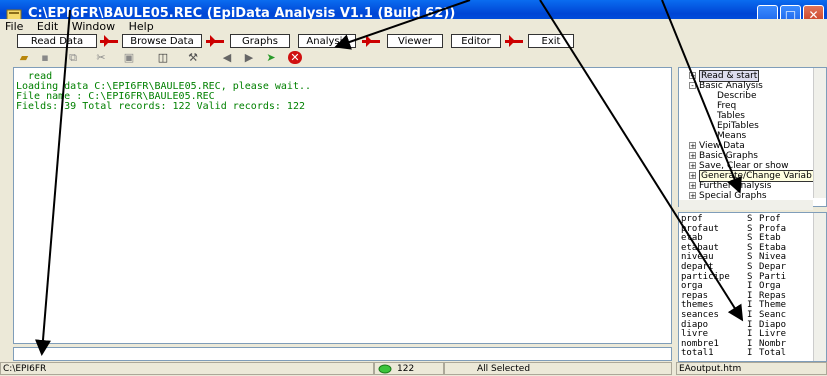 Image resolution: width=827 pixels, height=376 pixels. What do you see at coordinates (476, 41) in the screenshot?
I see `editor-button: Editor` at bounding box center [476, 41].